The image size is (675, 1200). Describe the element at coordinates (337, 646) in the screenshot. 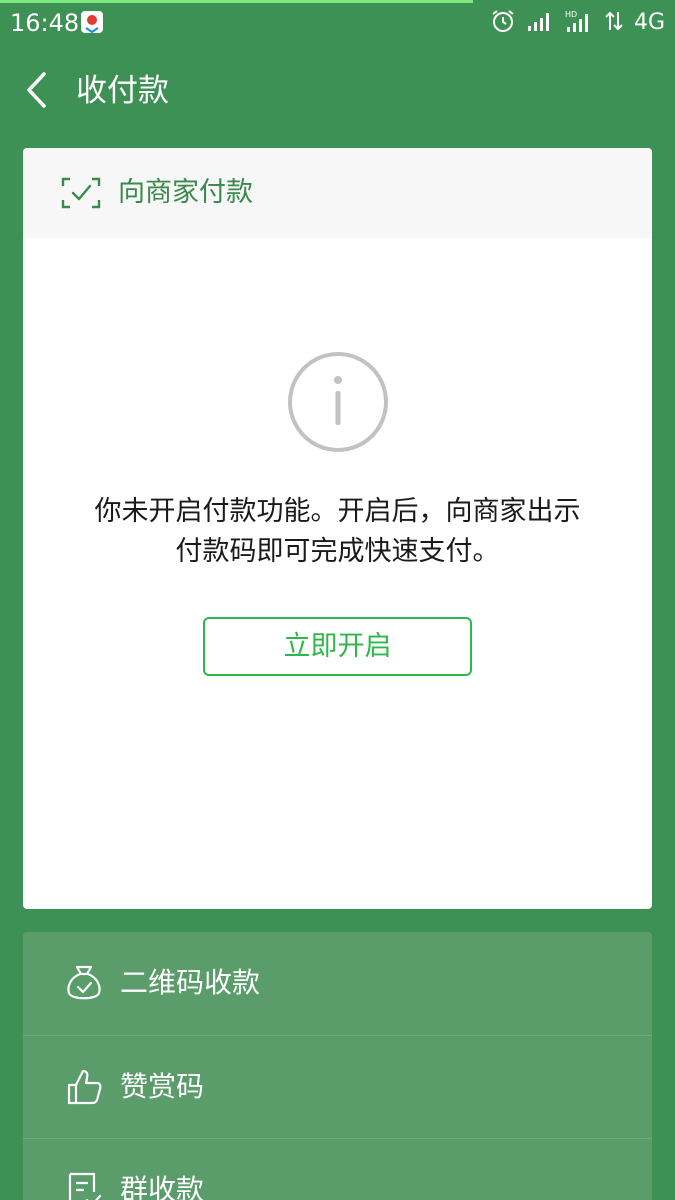

I see `enable-payment-button: 立即开启` at that location.